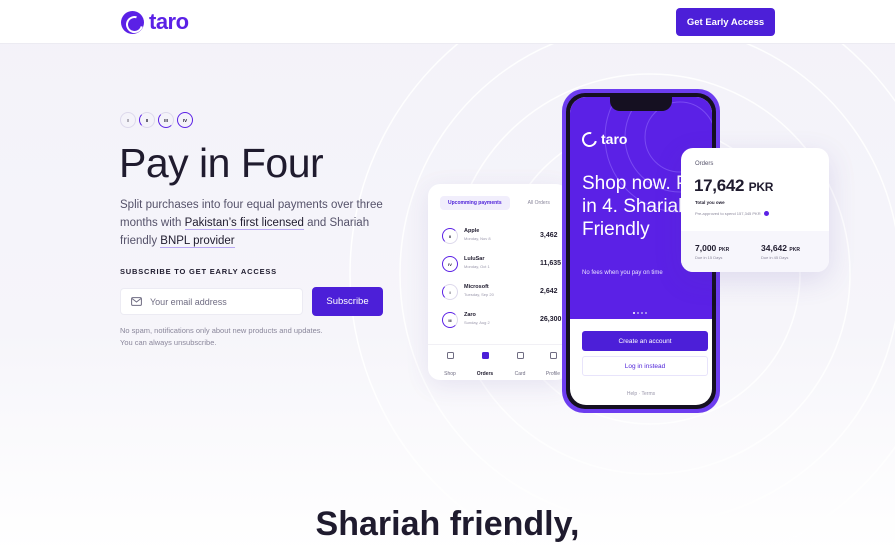 The image size is (895, 552). What do you see at coordinates (450, 366) in the screenshot?
I see `nav-shop: Shop` at bounding box center [450, 366].